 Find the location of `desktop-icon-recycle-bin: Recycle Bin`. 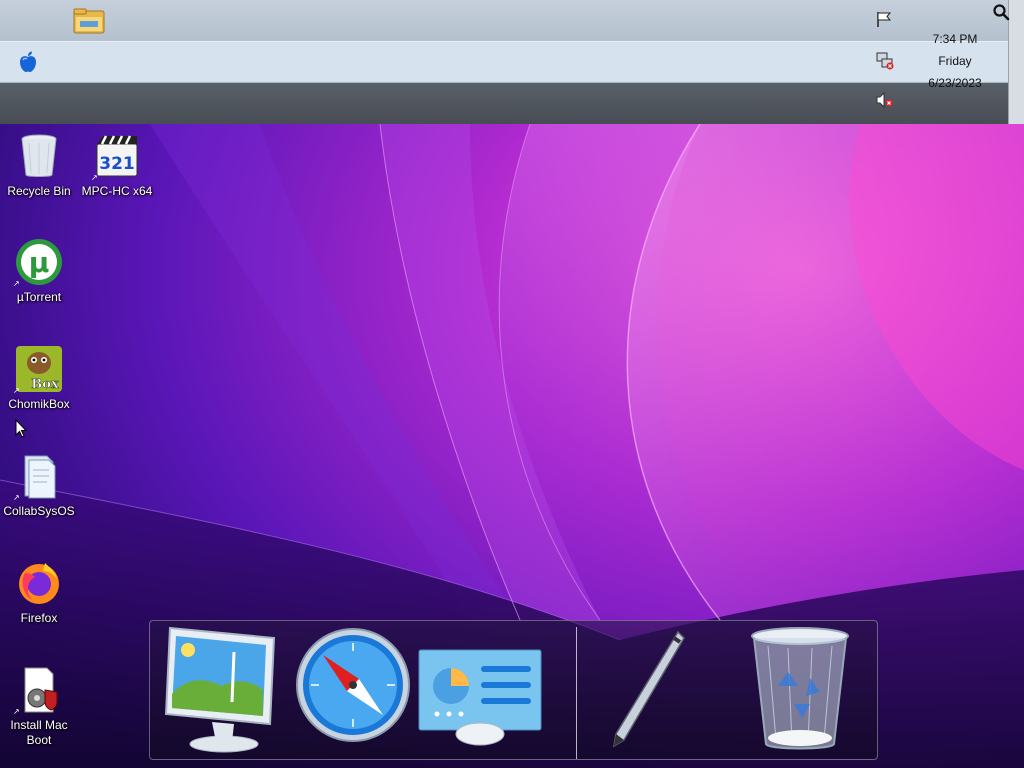

desktop-icon-recycle-bin: Recycle Bin is located at coordinates (39, 165).